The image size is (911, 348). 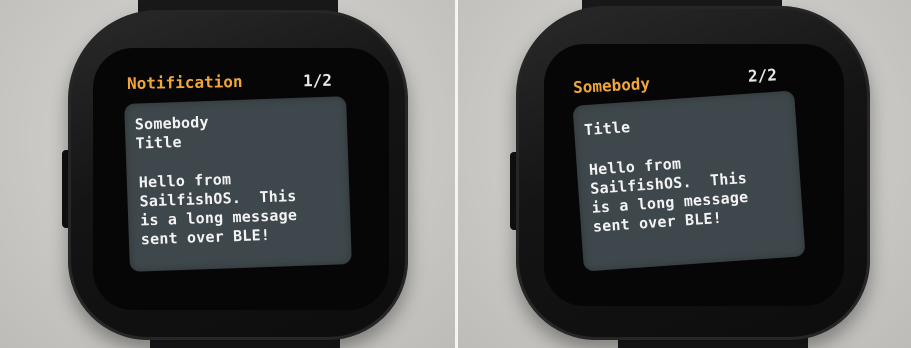 I want to click on page-indicator: 2/2, so click(x=762, y=75).